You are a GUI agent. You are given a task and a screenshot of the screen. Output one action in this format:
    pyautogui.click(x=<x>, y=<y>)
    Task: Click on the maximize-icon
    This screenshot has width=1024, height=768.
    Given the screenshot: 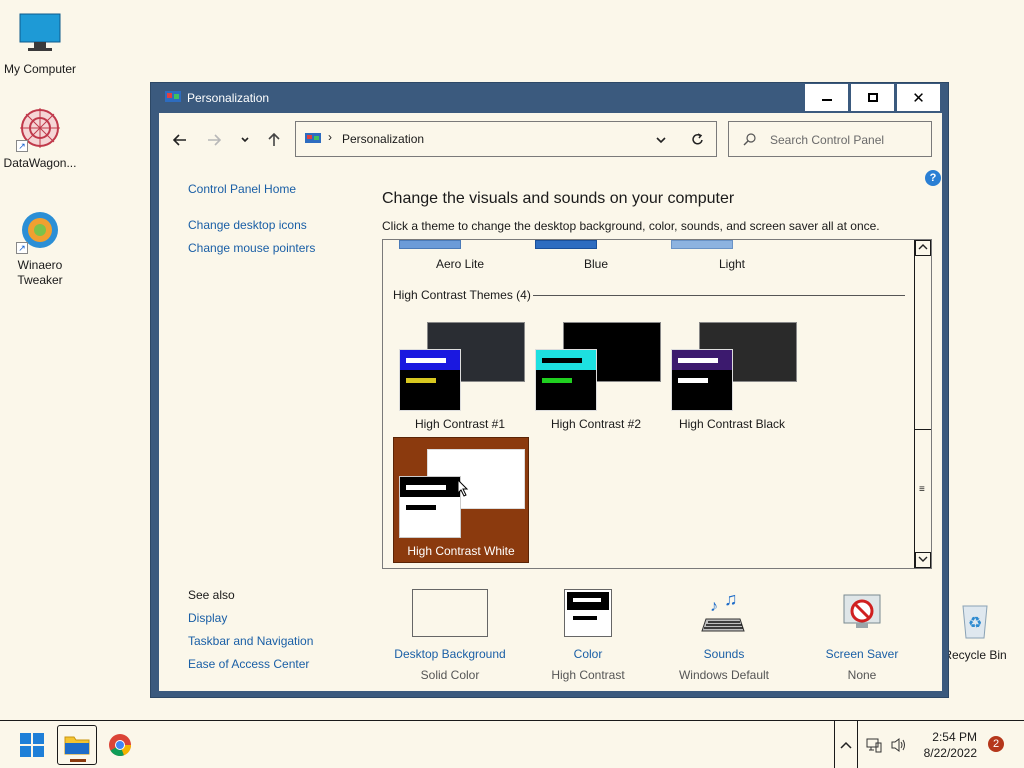 What is the action you would take?
    pyautogui.click(x=872, y=97)
    